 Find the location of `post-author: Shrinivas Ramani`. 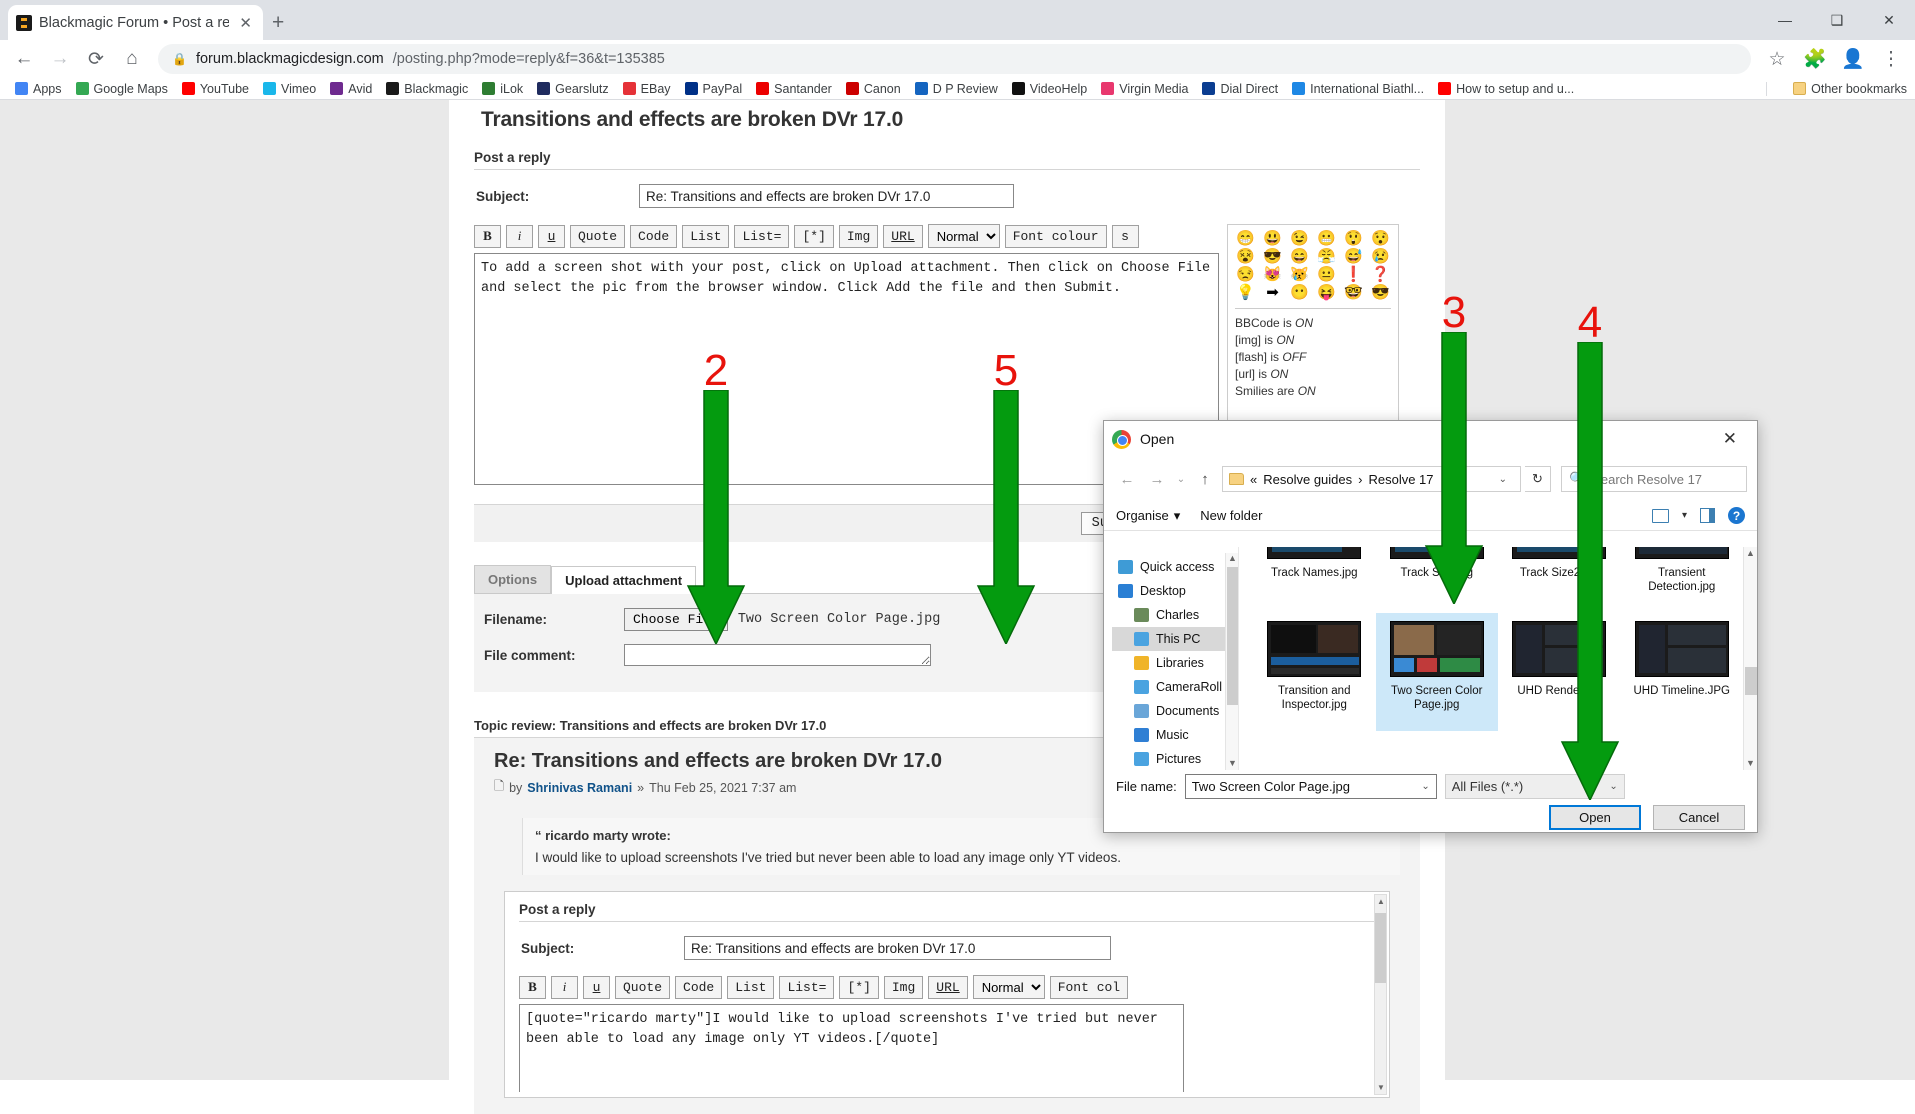

post-author: Shrinivas Ramani is located at coordinates (579, 788).